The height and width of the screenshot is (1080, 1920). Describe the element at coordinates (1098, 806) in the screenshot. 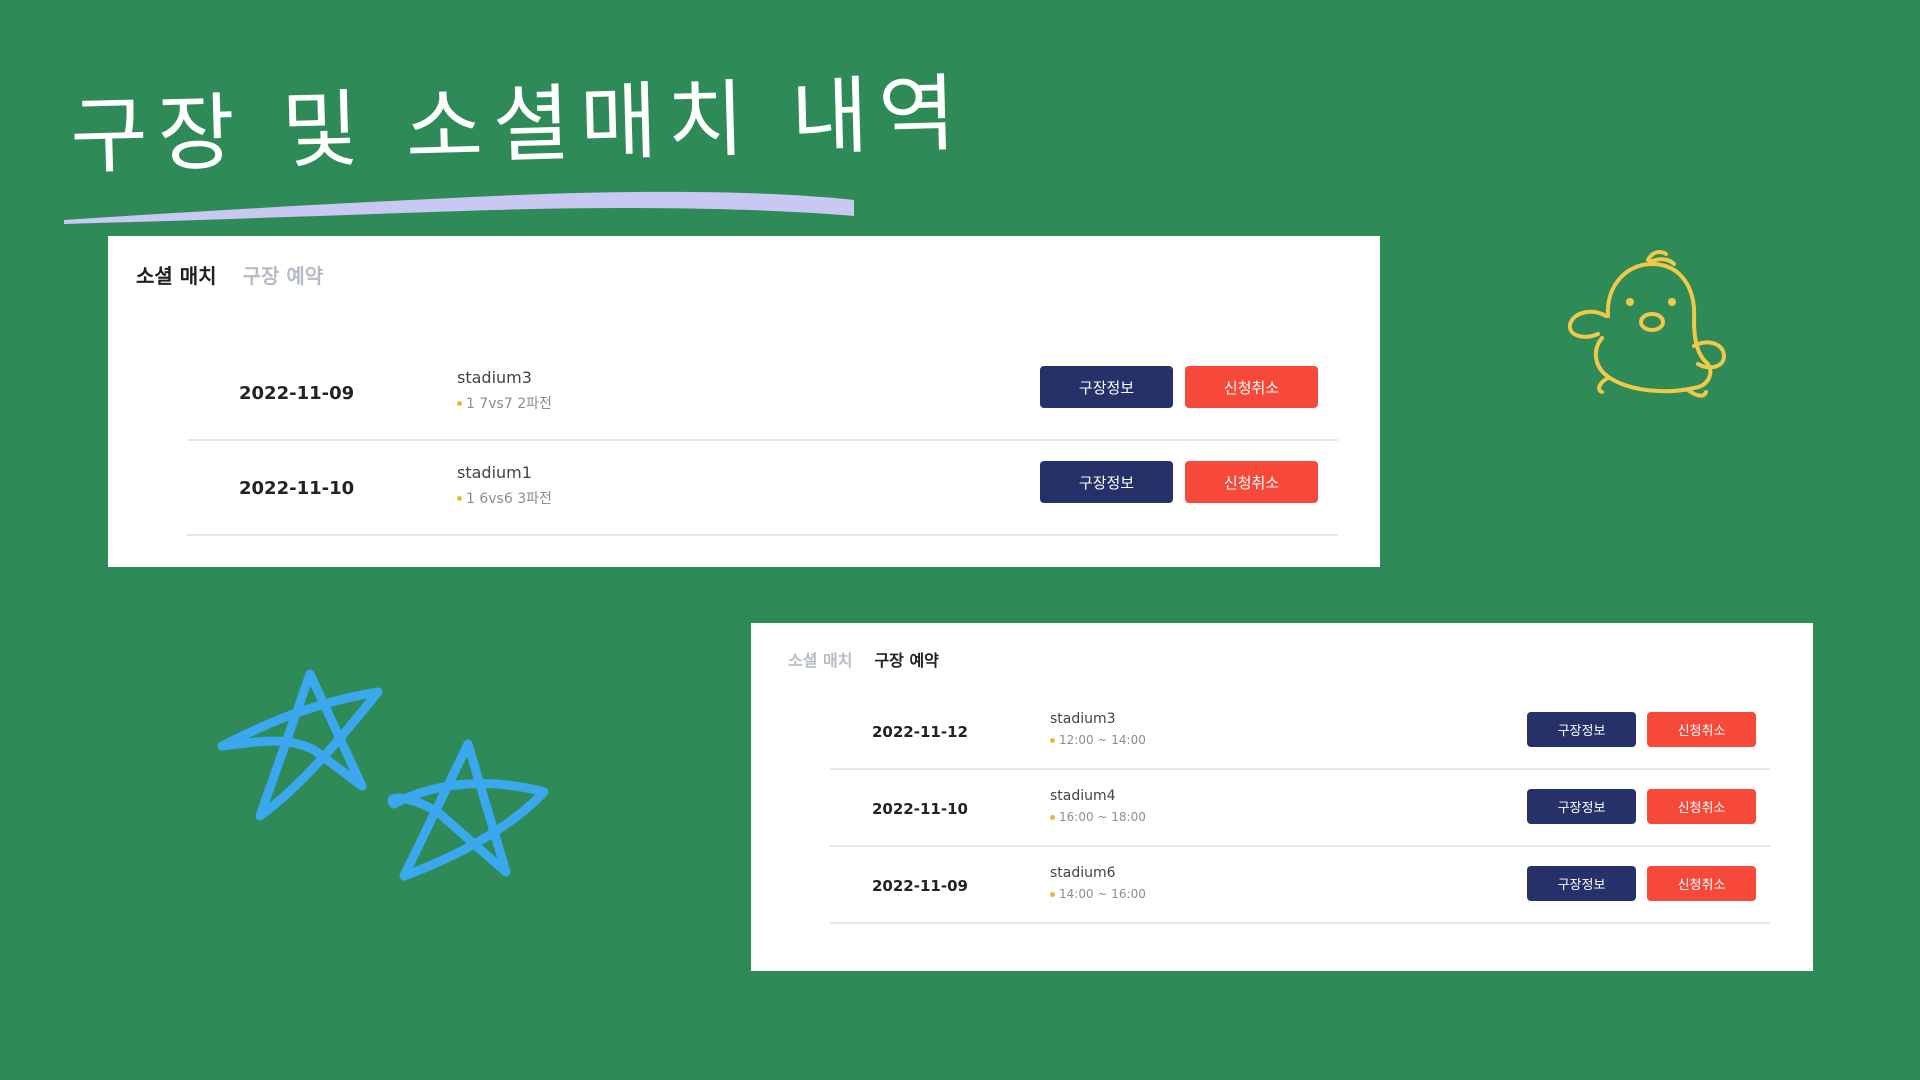

I see `reservation-info: stadium4 16:00 ~ 18:00` at that location.